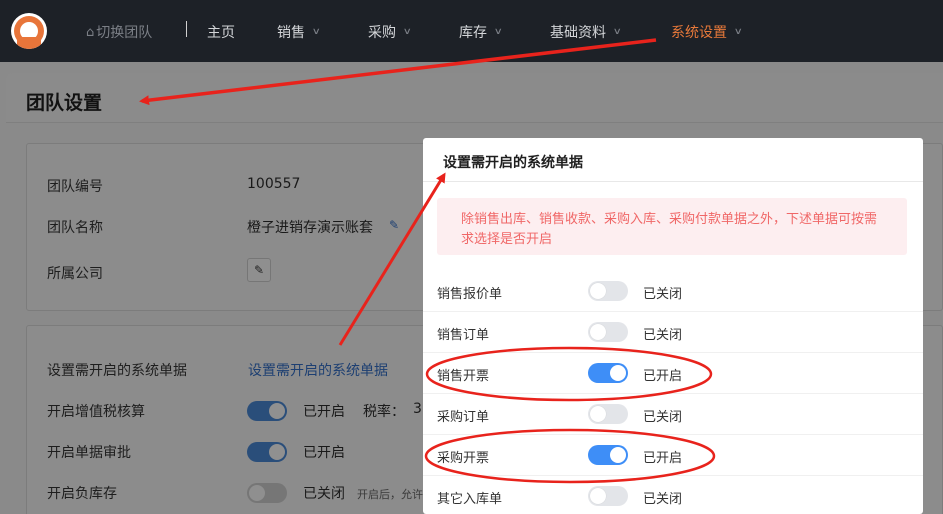 Image resolution: width=943 pixels, height=514 pixels. I want to click on nav-inventory-label: 库存, so click(473, 33).